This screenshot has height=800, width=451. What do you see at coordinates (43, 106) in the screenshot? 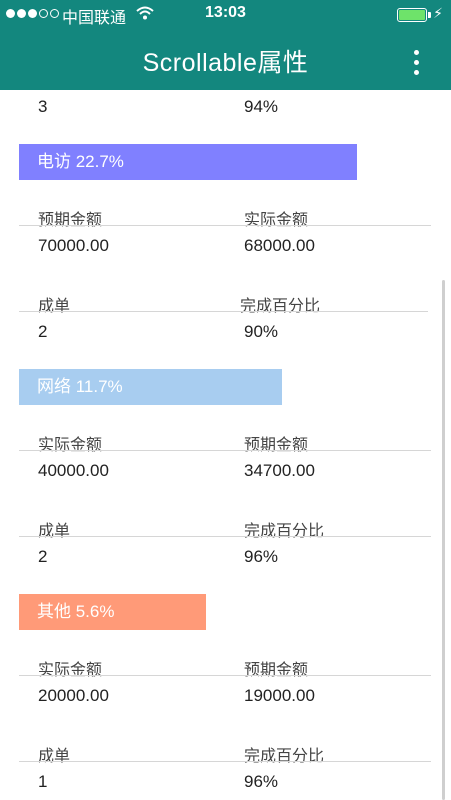
I see `value-left: 3` at bounding box center [43, 106].